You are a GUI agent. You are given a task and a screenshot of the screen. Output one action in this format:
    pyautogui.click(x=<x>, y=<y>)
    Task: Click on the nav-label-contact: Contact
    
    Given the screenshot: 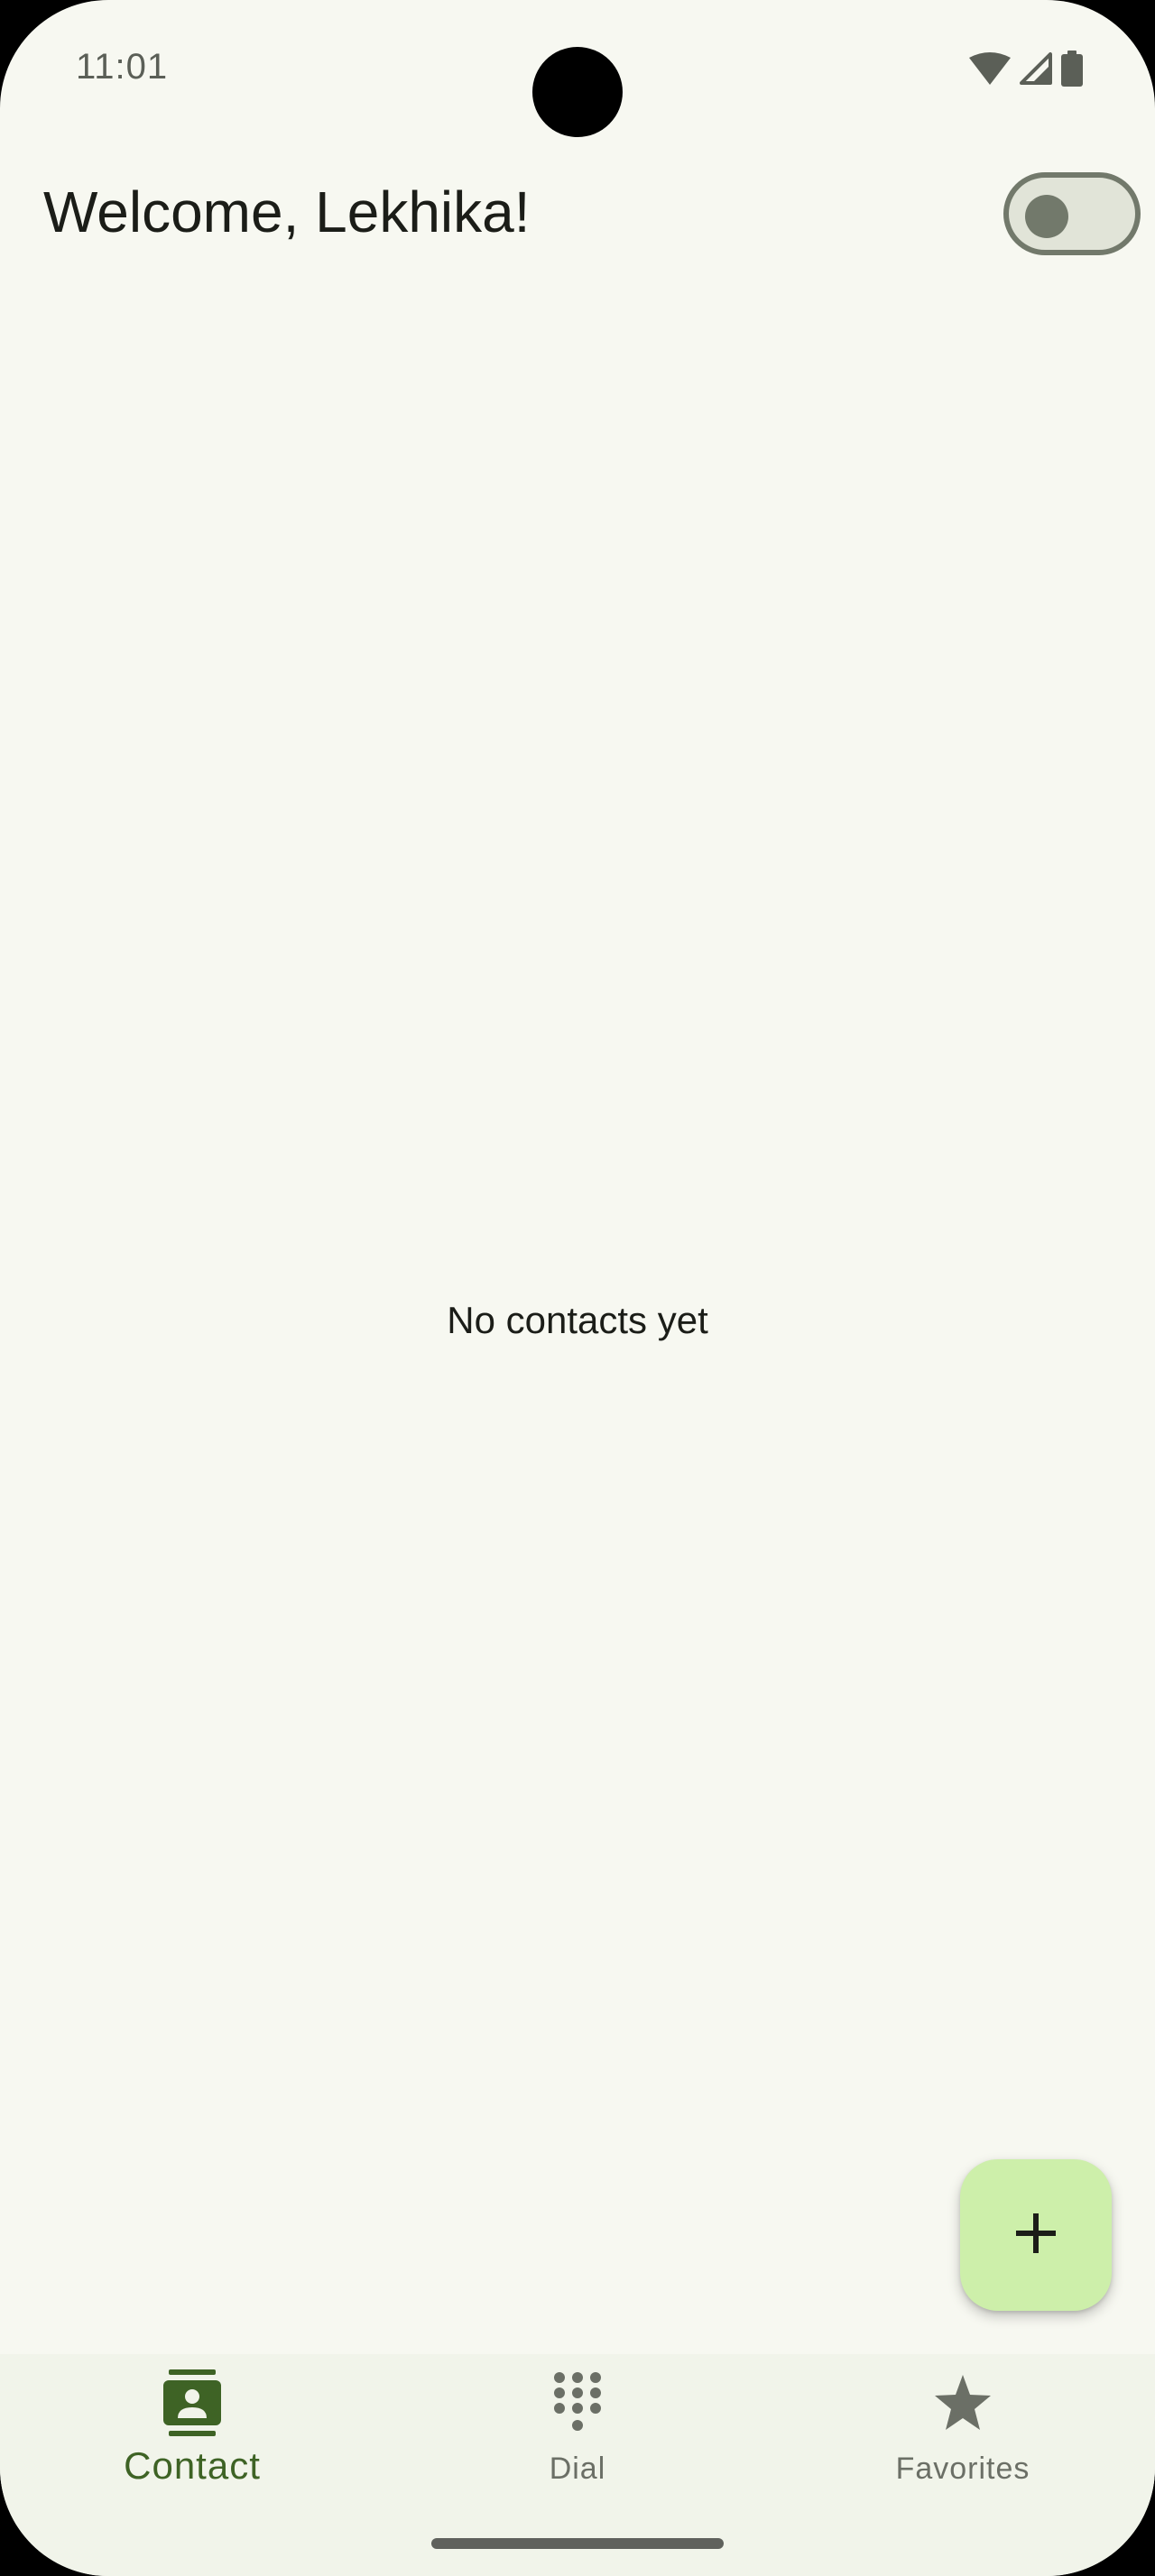 What is the action you would take?
    pyautogui.click(x=192, y=2465)
    